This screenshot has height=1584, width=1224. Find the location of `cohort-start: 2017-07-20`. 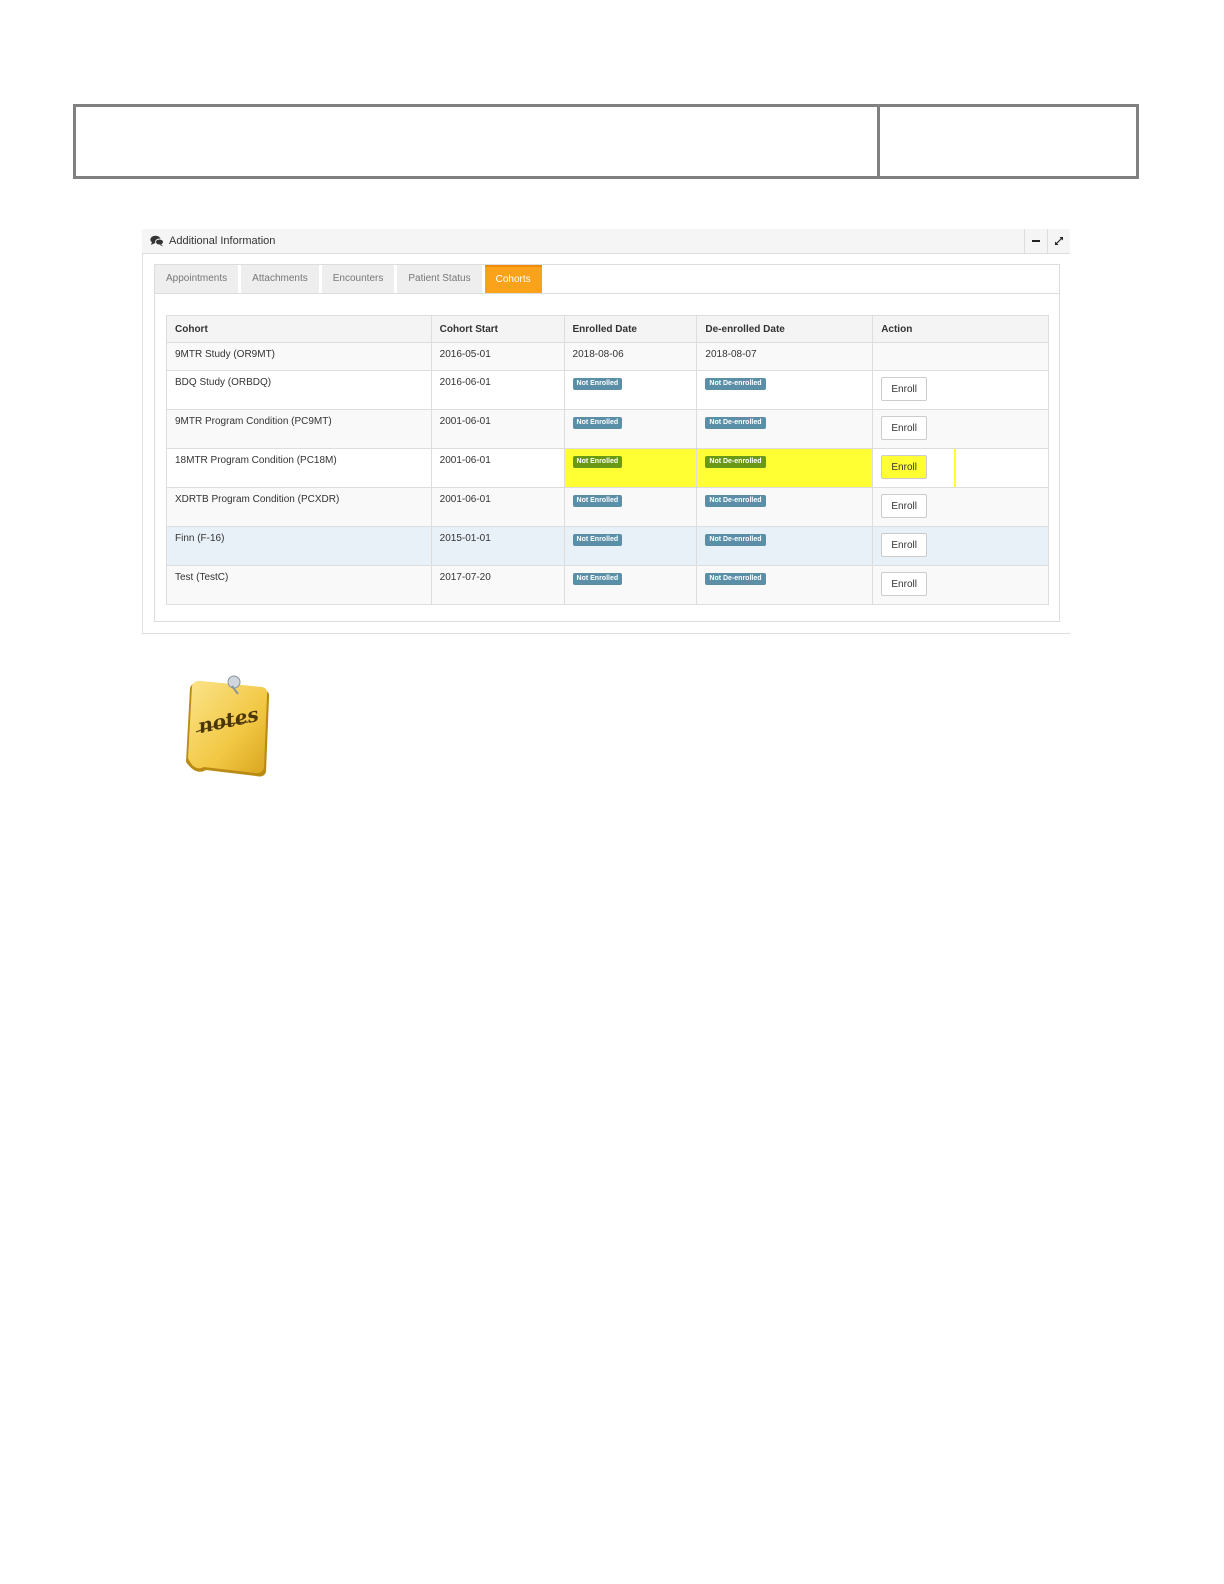

cohort-start: 2017-07-20 is located at coordinates (497, 585).